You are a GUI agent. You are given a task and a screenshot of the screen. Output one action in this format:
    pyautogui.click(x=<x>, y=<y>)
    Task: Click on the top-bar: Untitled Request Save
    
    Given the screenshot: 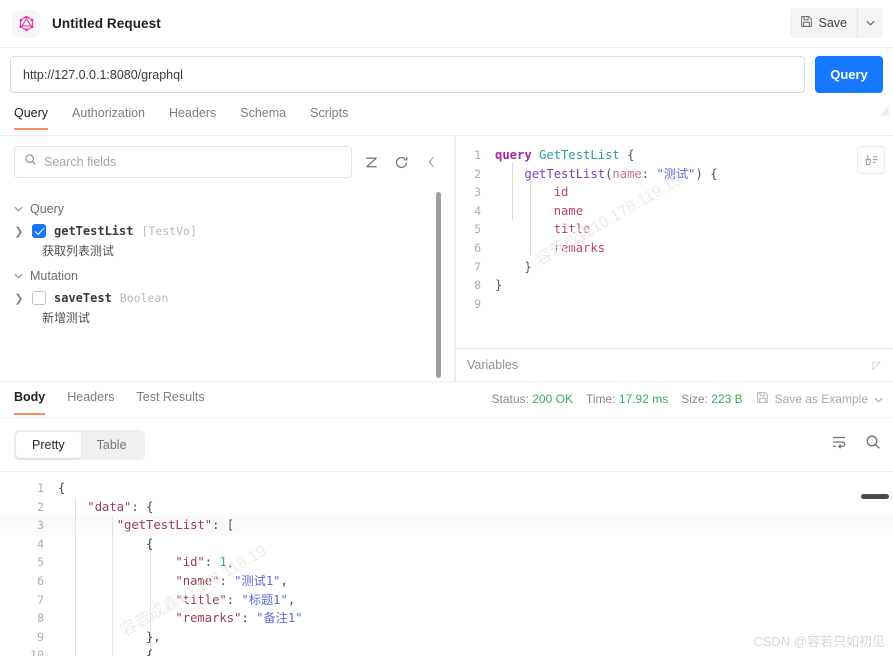 What is the action you would take?
    pyautogui.click(x=446, y=24)
    